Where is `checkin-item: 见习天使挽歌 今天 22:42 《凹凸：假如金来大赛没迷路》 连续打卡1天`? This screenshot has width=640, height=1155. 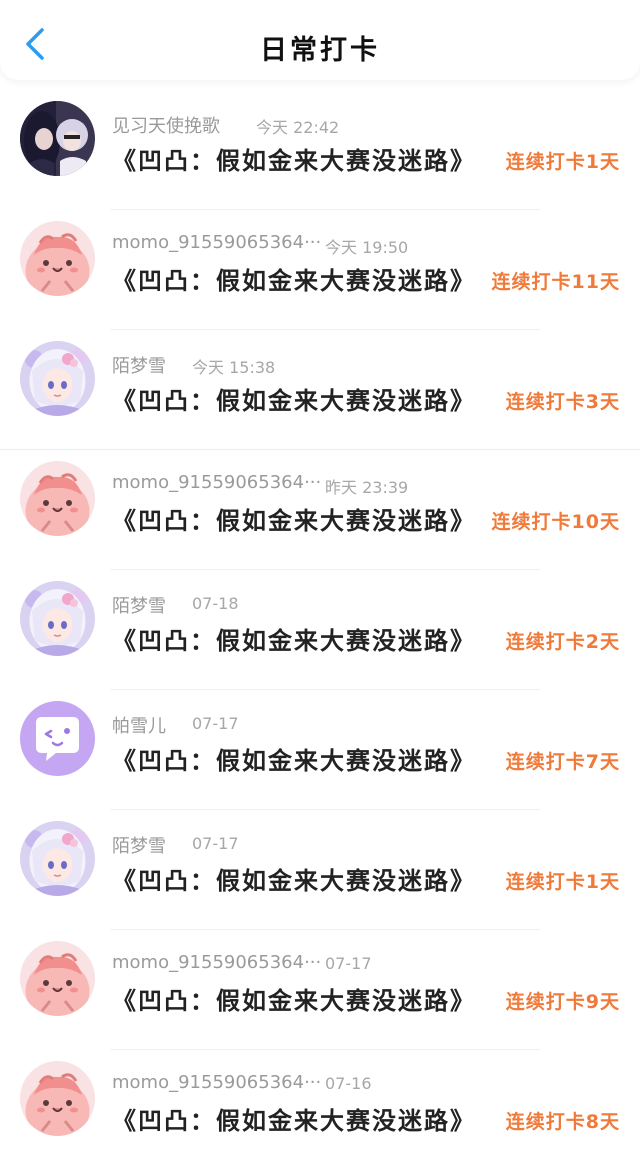 checkin-item: 见习天使挽歌 今天 22:42 《凹凸：假如金来大赛没迷路》 连续打卡1天 is located at coordinates (320, 150).